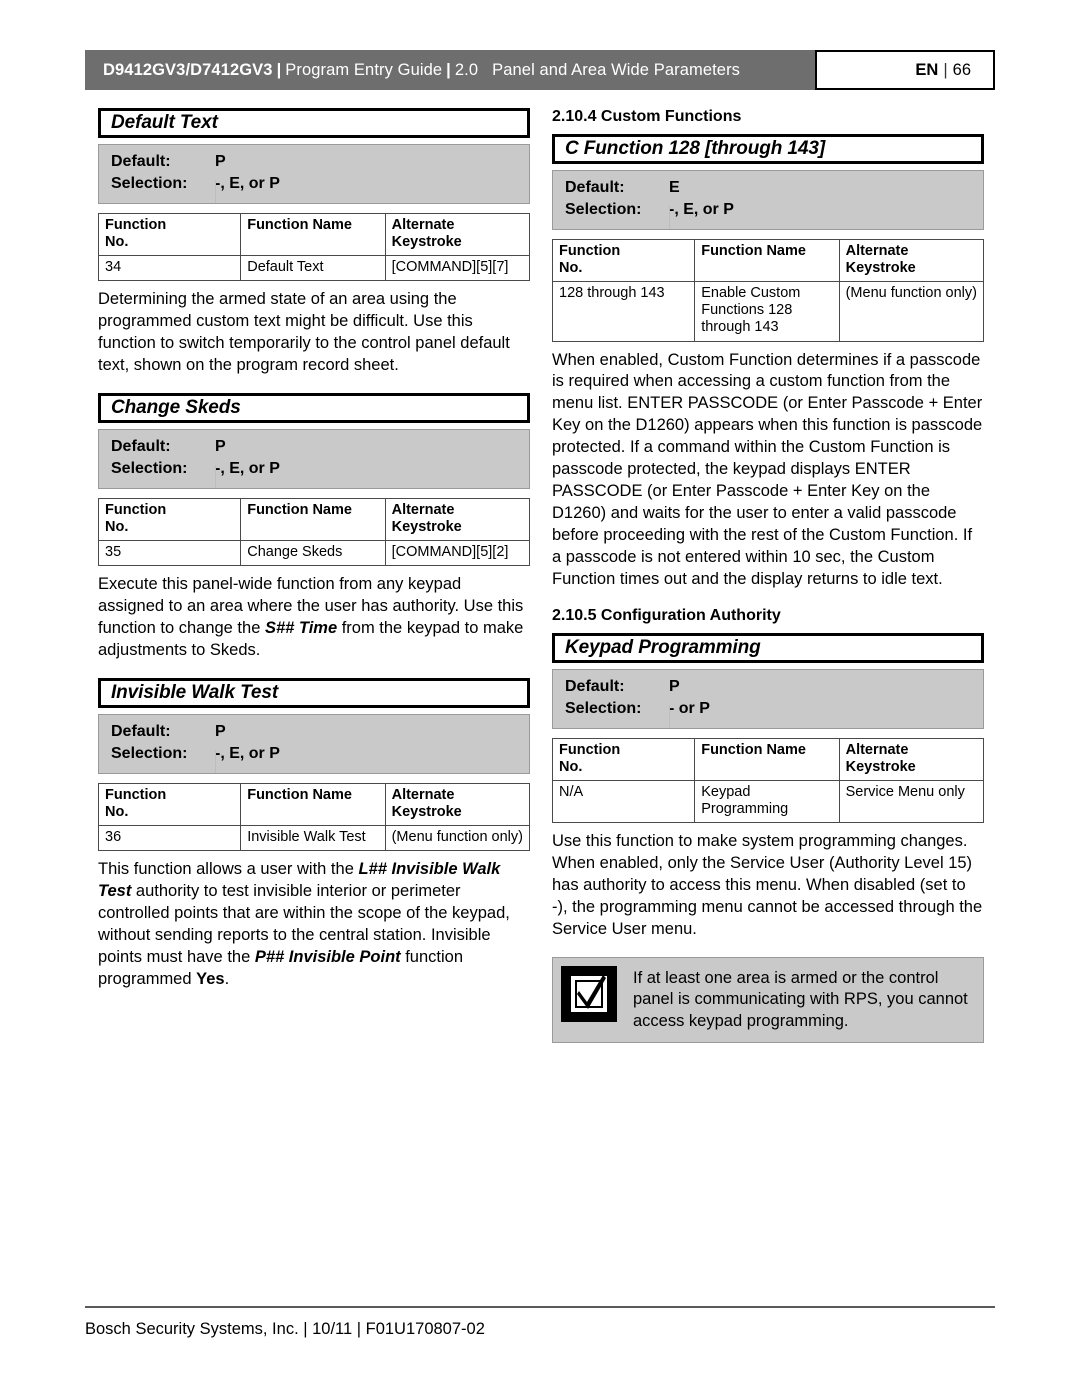  Describe the element at coordinates (457, 268) in the screenshot. I see `cell-alternate-keystroke: [COMMAND][5][7]` at that location.